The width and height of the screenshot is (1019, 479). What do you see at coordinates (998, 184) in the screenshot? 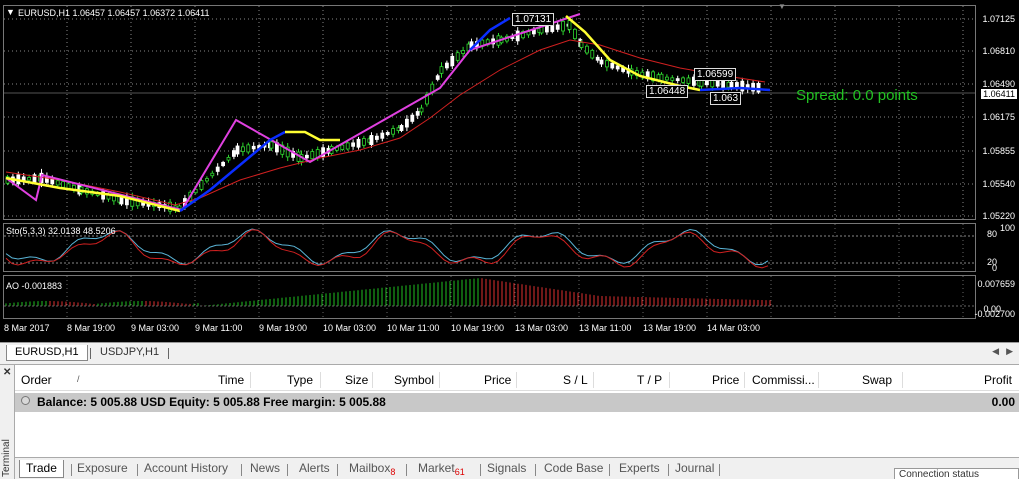
I see `price-axis-label: 1.05540` at bounding box center [998, 184].